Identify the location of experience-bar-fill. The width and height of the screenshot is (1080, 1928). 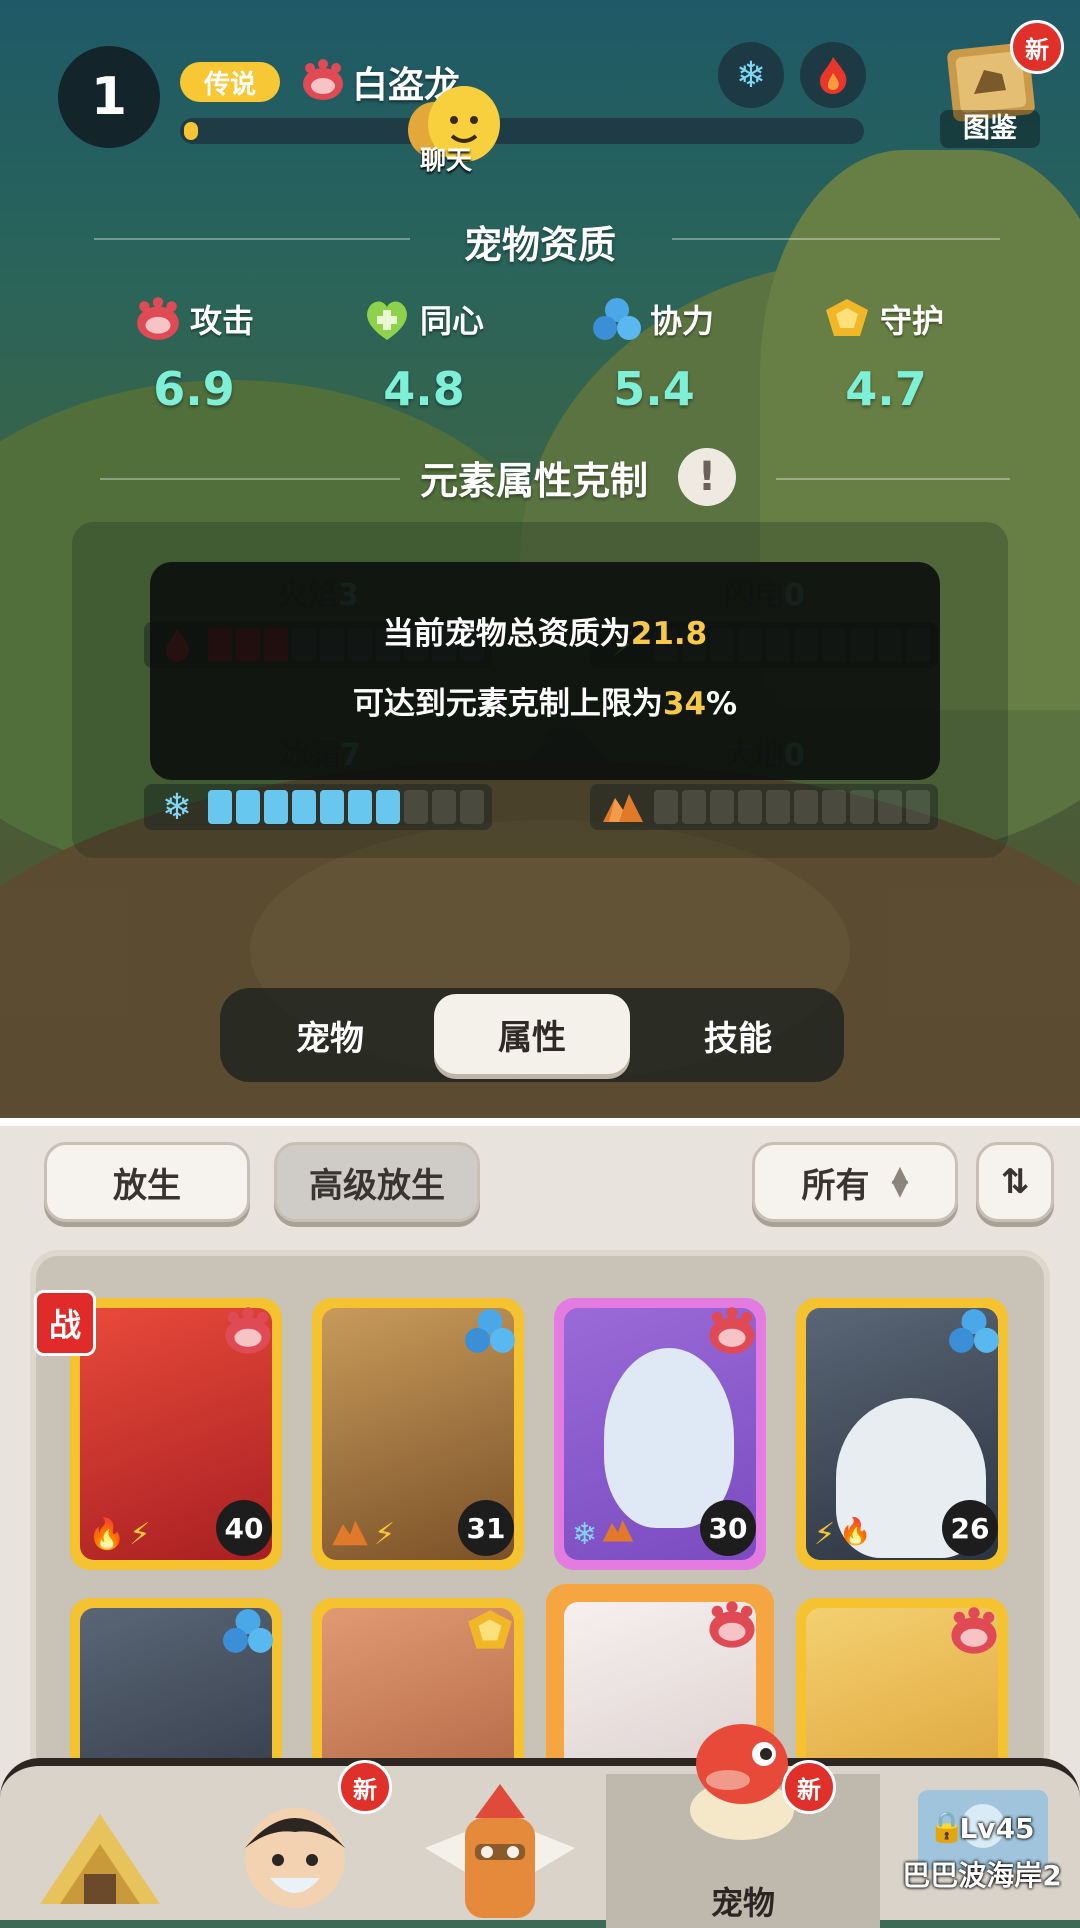
(191, 131).